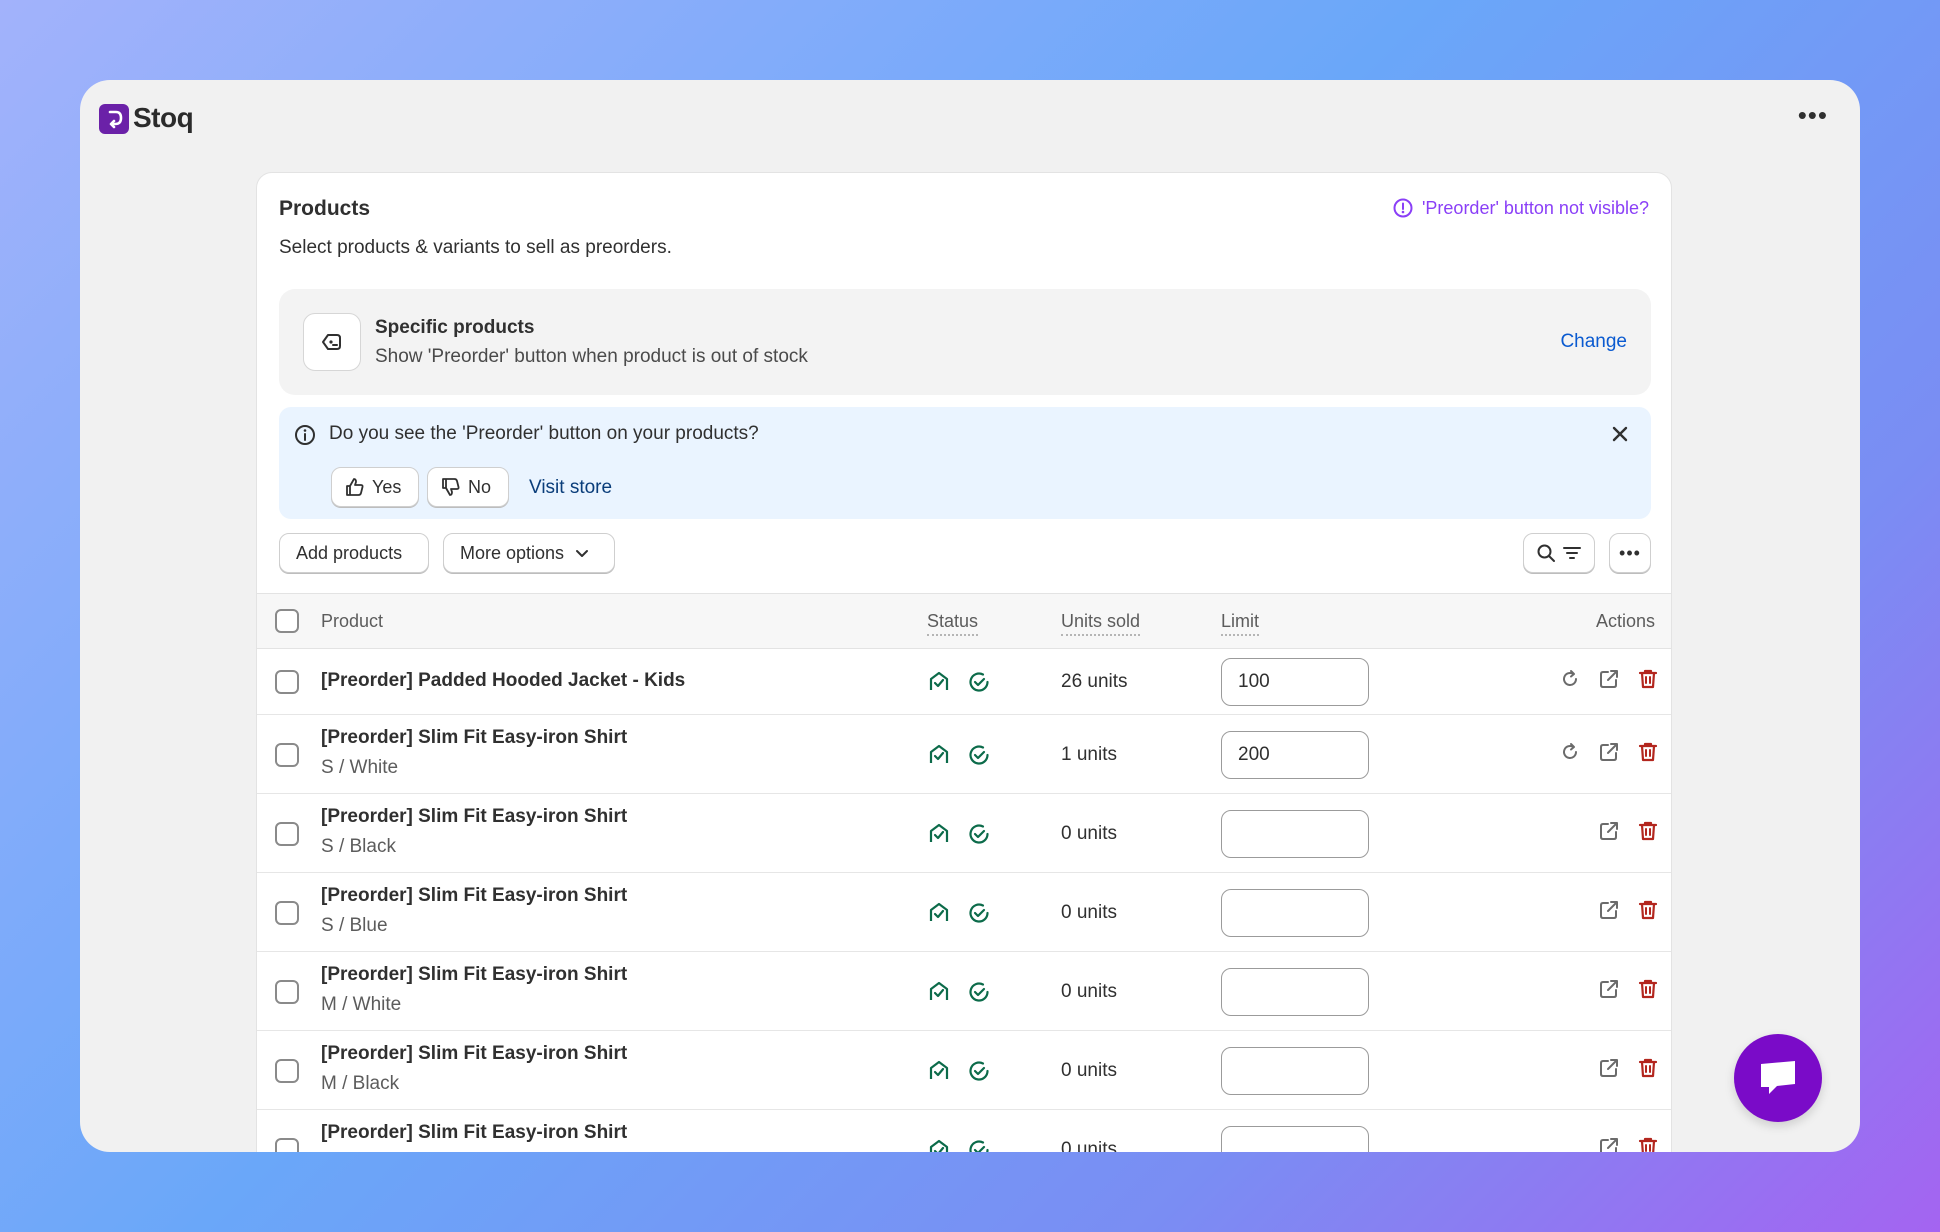  Describe the element at coordinates (1813, 115) in the screenshot. I see `more-menu-icon: •••` at that location.